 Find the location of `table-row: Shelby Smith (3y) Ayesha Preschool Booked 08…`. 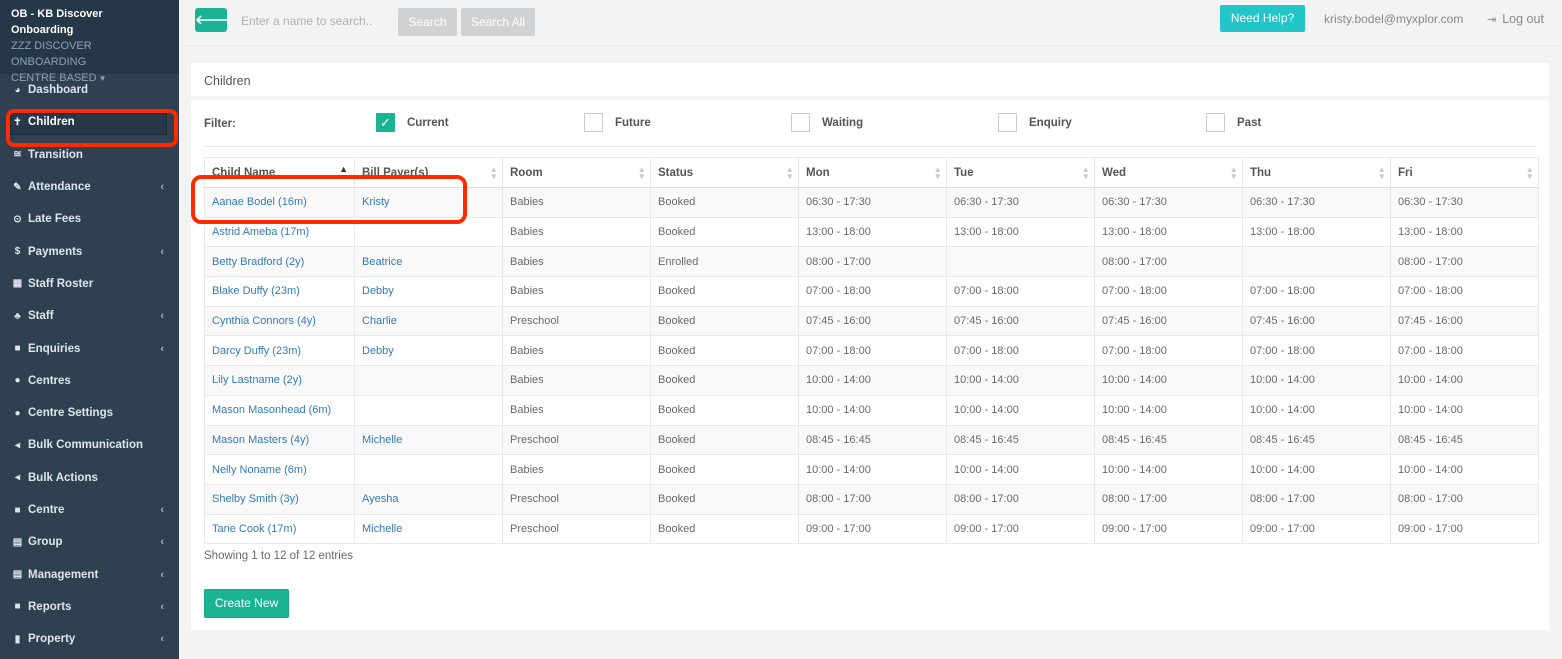

table-row: Shelby Smith (3y) Ayesha Preschool Booked 08… is located at coordinates (871, 499).